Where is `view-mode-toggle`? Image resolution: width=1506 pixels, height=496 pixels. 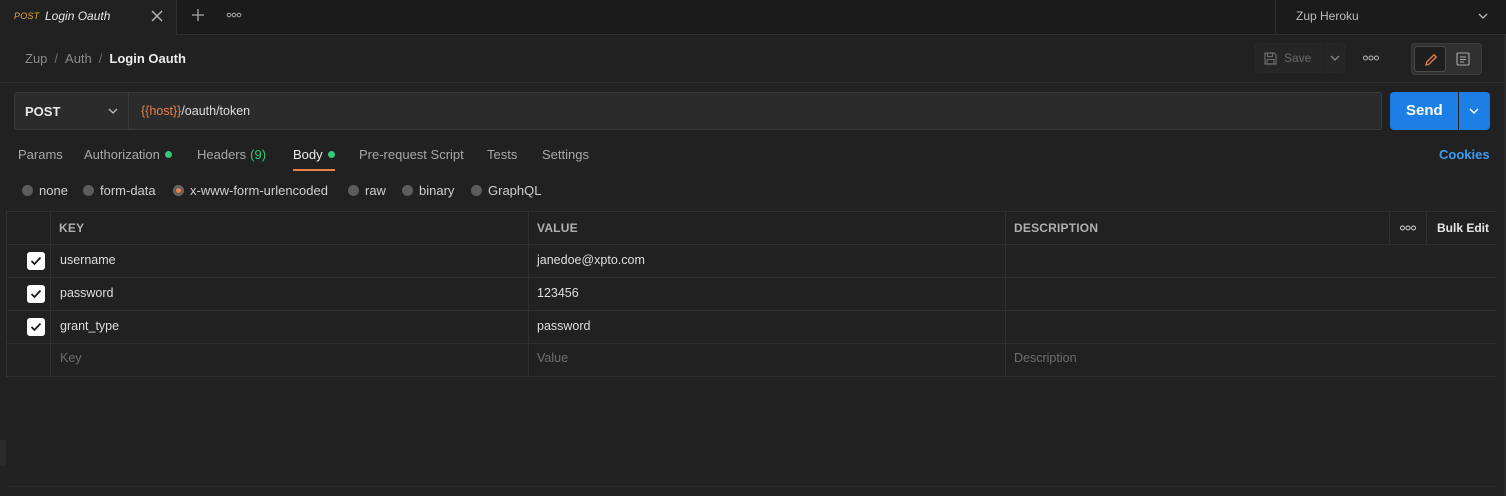
view-mode-toggle is located at coordinates (1446, 59).